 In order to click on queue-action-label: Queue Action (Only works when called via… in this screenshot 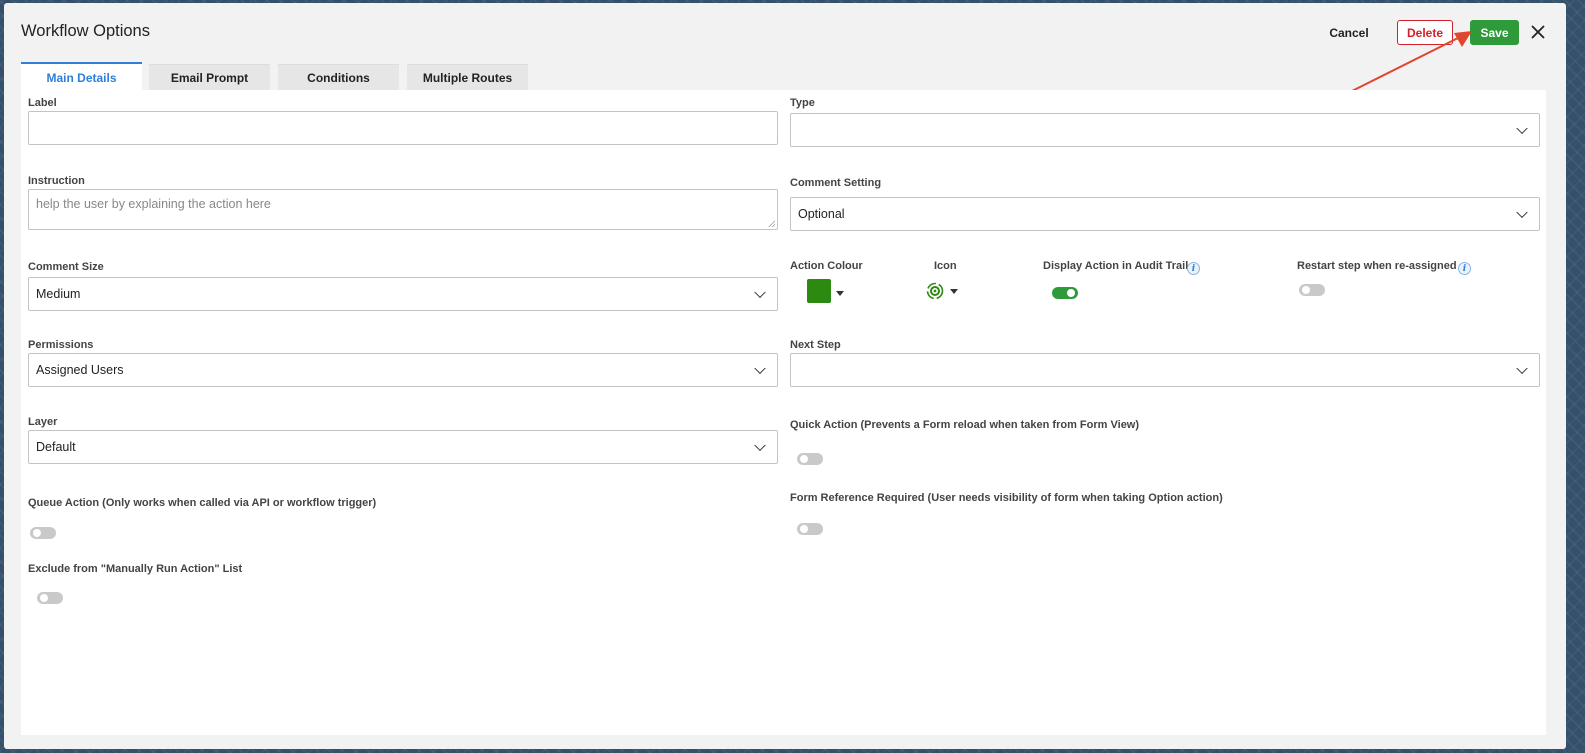, I will do `click(202, 503)`.